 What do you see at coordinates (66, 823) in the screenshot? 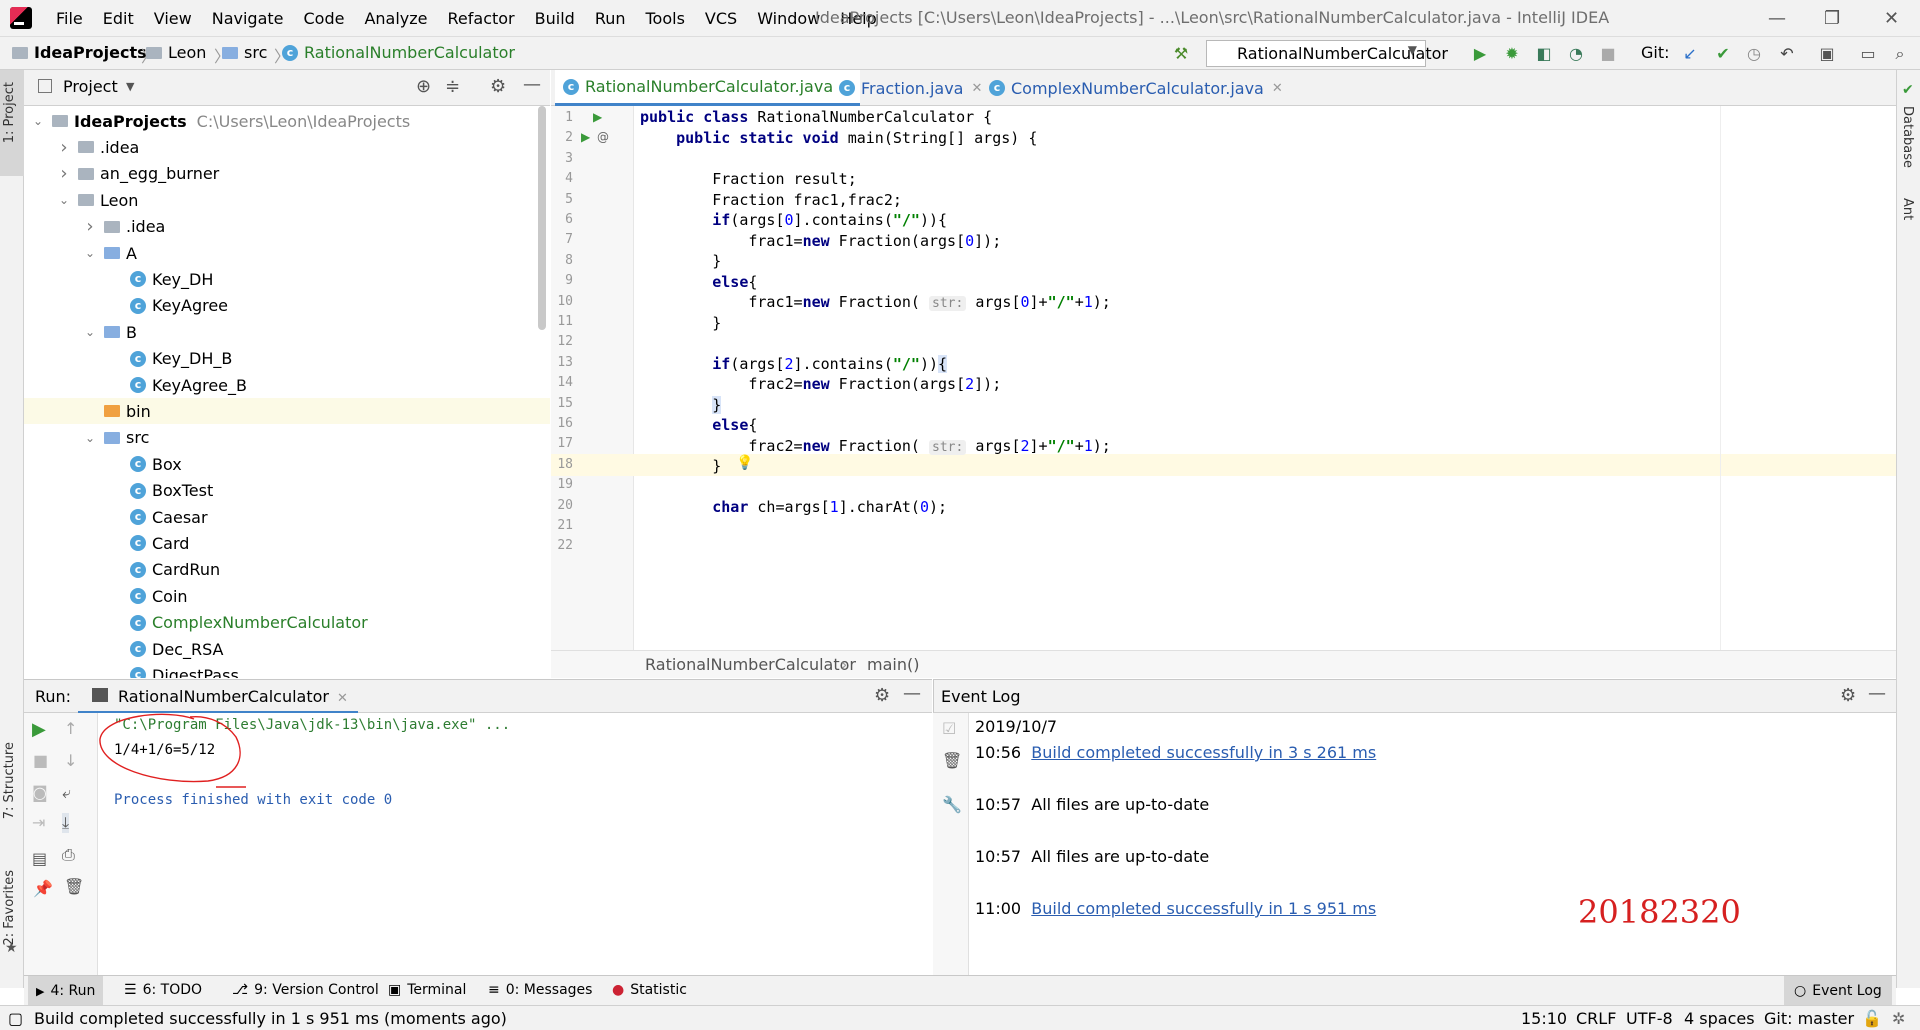
I see `scroll-to-end-icon: ⤓` at bounding box center [66, 823].